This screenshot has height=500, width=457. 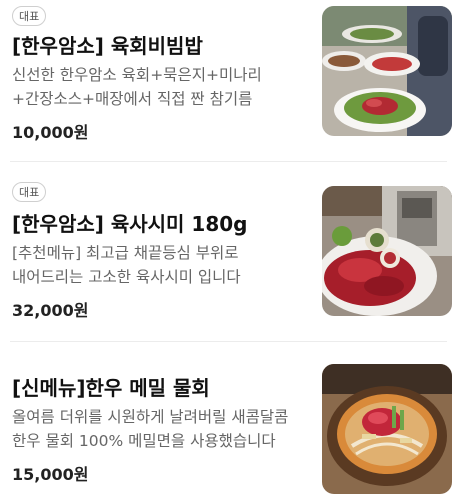 What do you see at coordinates (387, 71) in the screenshot?
I see `yukhoe-bibimbap-photo` at bounding box center [387, 71].